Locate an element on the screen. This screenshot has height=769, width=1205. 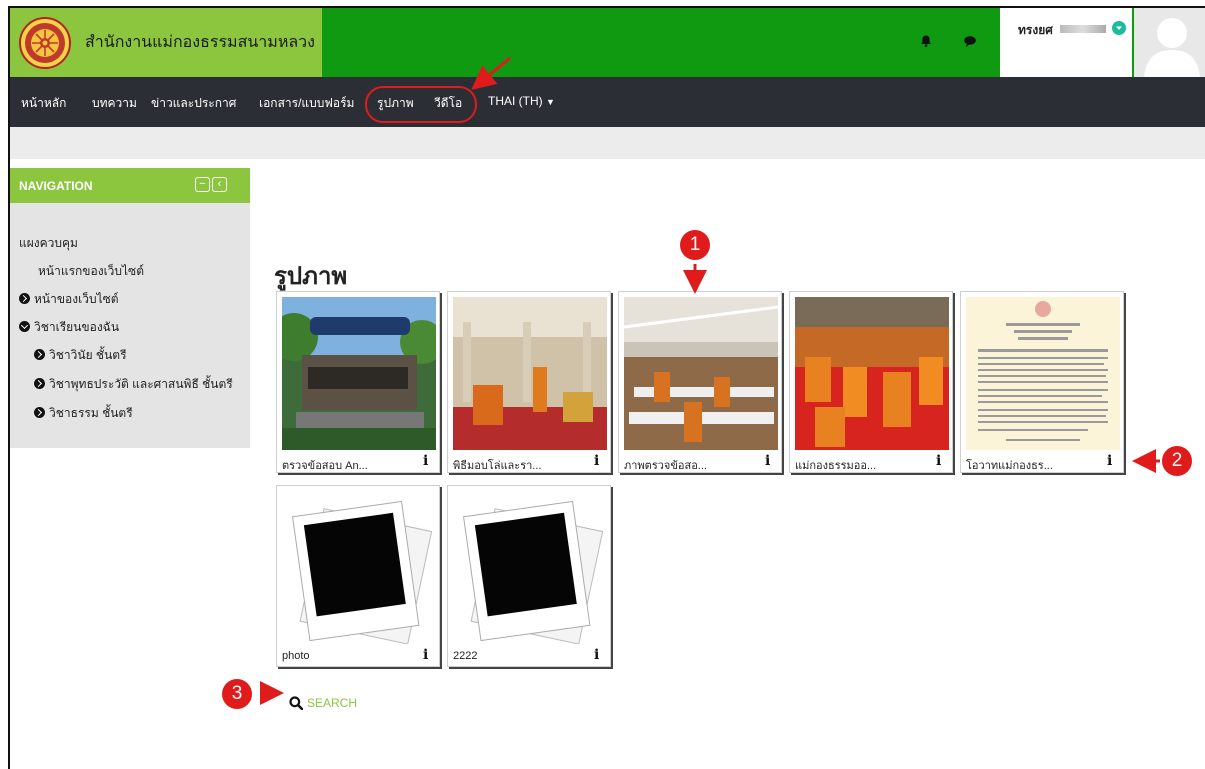
sidebar-item-label: หน้าของเว็บไซต์ is located at coordinates (76, 299).